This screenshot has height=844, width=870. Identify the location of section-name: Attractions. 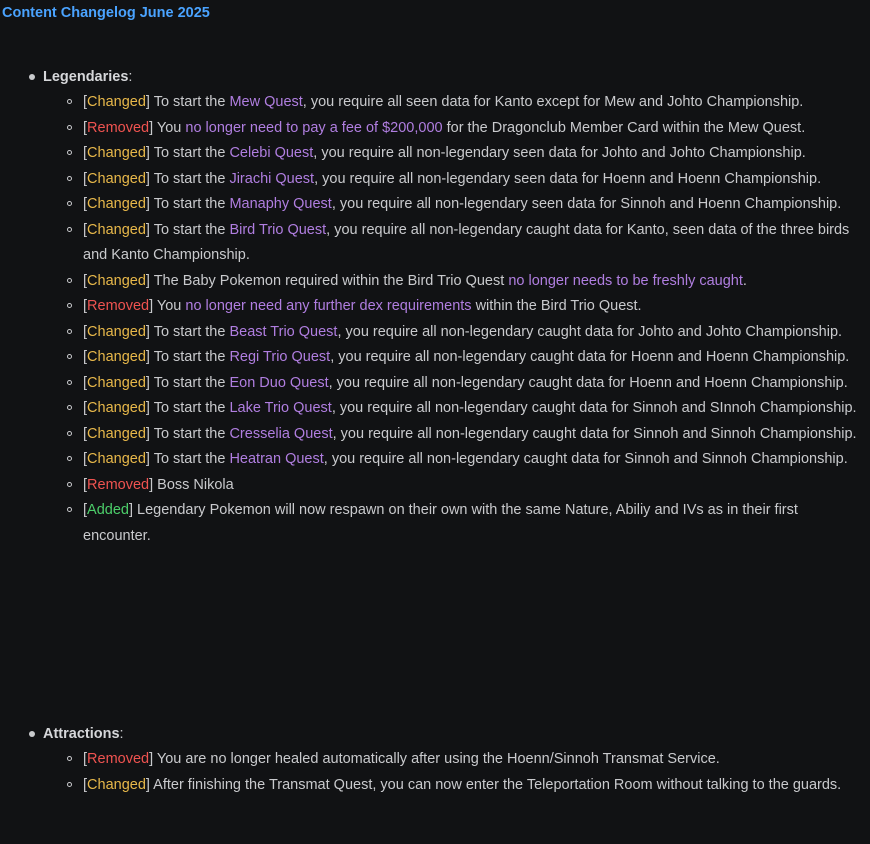
(81, 734).